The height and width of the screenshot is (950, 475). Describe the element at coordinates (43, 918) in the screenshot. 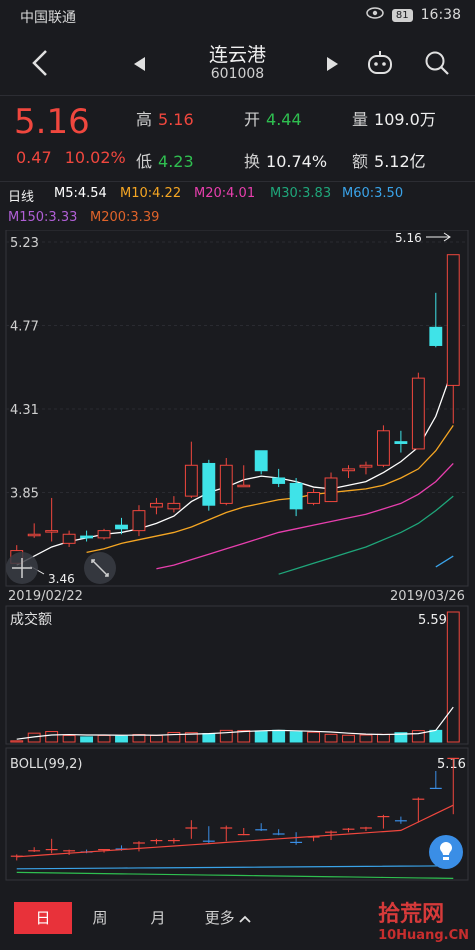

I see `tab-day: 日` at that location.